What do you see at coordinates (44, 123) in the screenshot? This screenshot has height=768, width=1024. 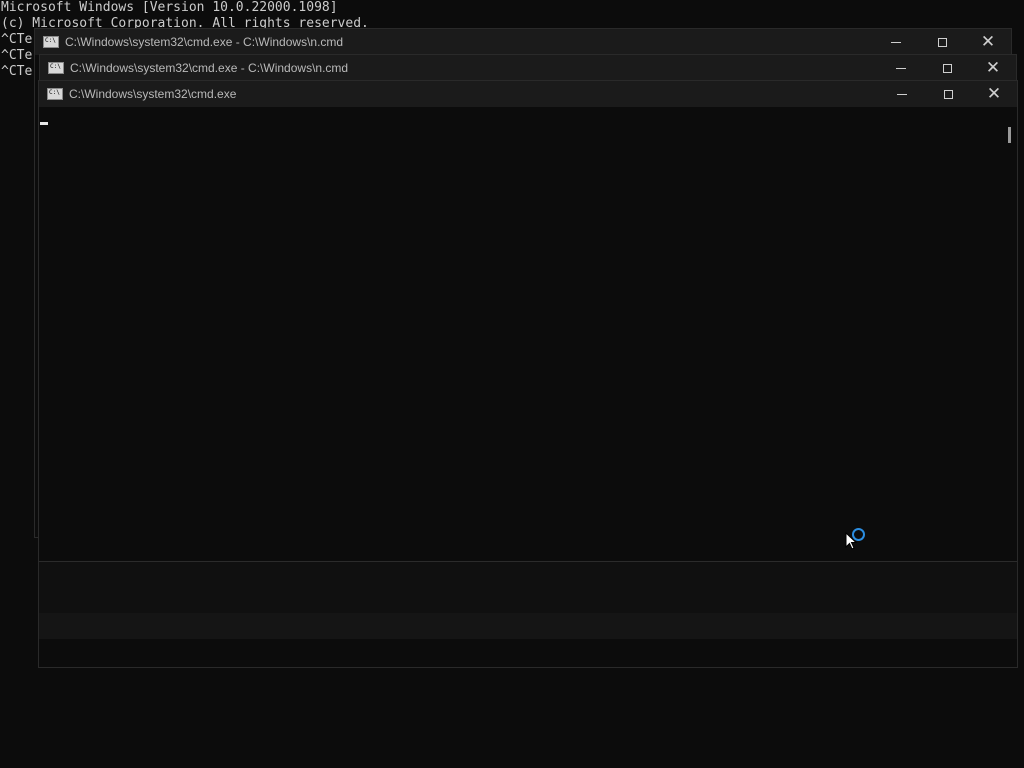 I see `text-cursor` at bounding box center [44, 123].